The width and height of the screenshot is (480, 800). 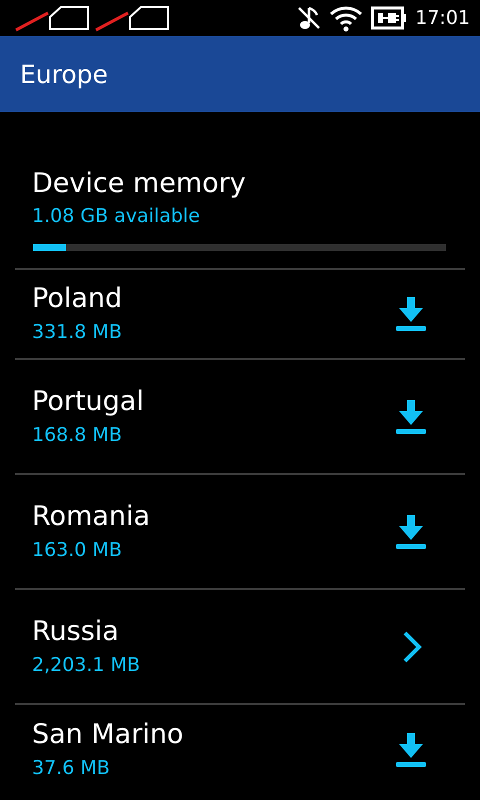 I want to click on page-title: Europe, so click(x=64, y=74).